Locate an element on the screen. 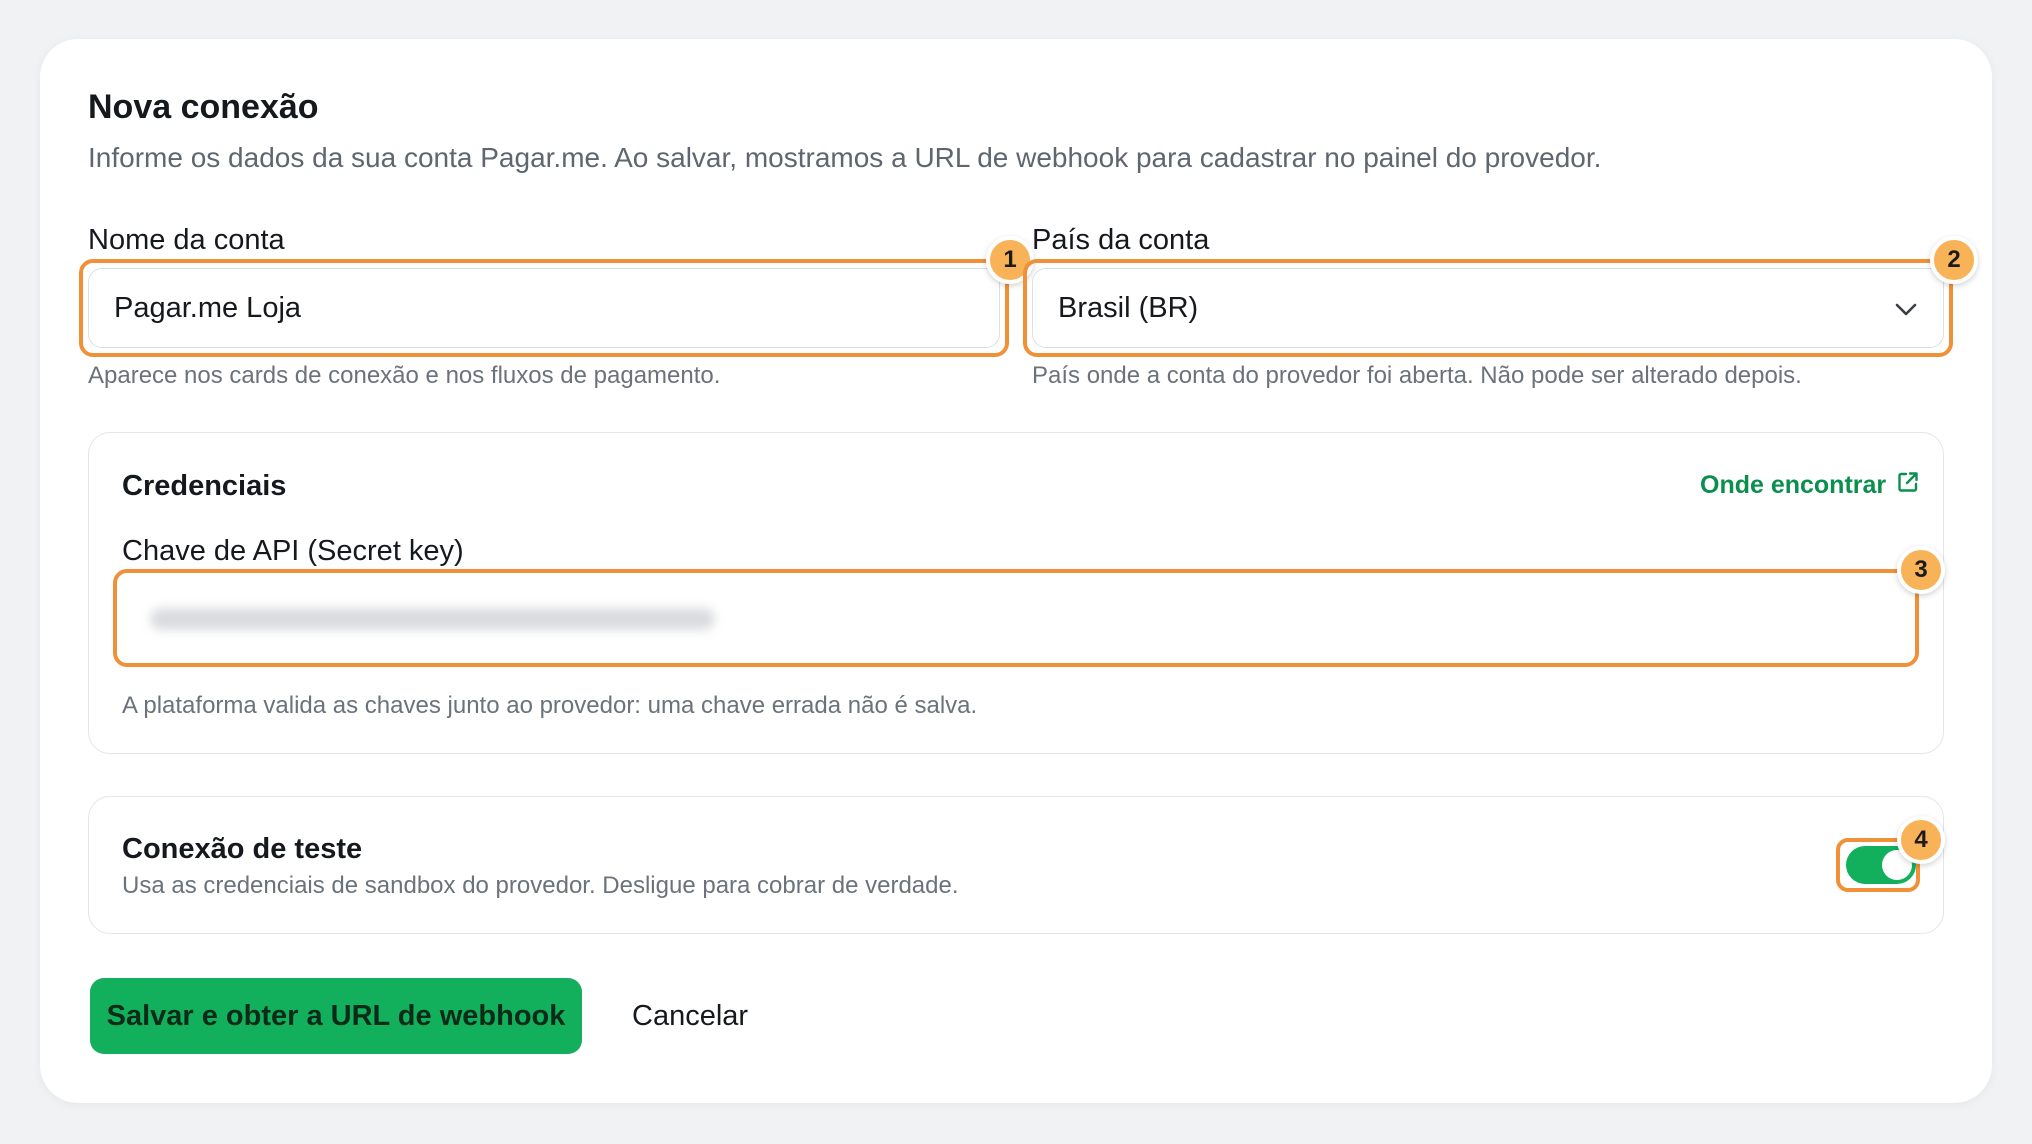  api-key-label: Chave de API (Secret key) is located at coordinates (293, 551).